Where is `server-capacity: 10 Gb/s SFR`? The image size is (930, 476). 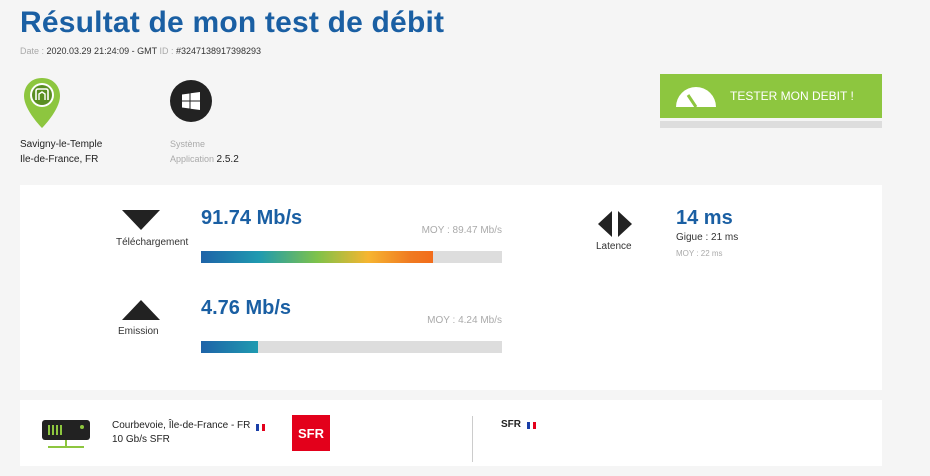
server-capacity: 10 Gb/s SFR is located at coordinates (141, 439).